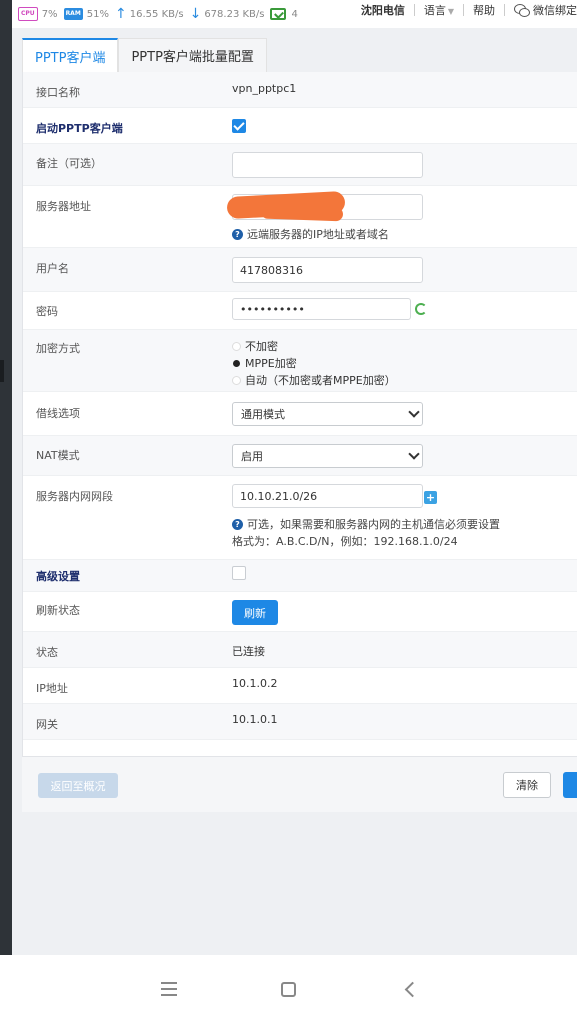 The image size is (577, 1024). I want to click on subnet-format-hint: 格式为：A.B.C.D/N，例如：192.168.1.0/24, so click(345, 541).